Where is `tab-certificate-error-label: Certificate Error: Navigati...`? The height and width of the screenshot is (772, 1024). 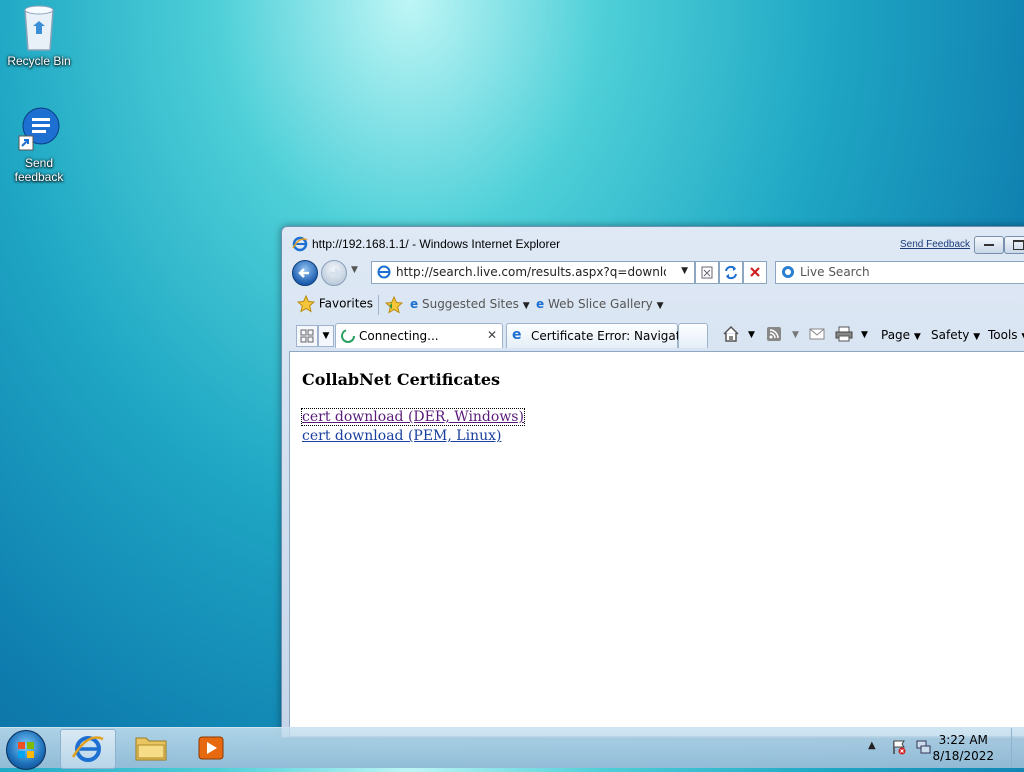
tab-certificate-error-label: Certificate Error: Navigati... is located at coordinates (613, 336).